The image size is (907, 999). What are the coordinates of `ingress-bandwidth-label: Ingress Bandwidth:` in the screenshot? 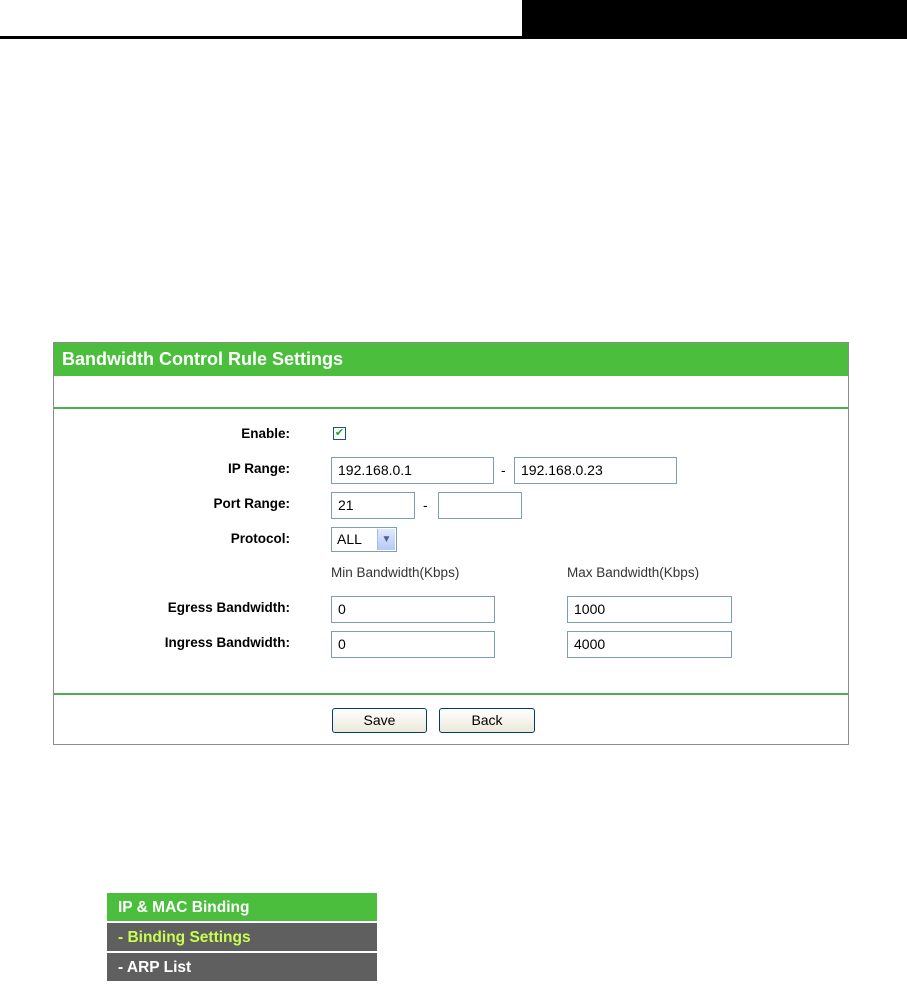 It's located at (227, 642).